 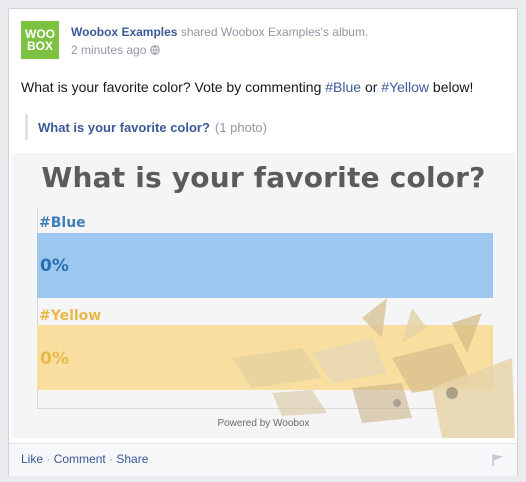 What do you see at coordinates (124, 32) in the screenshot?
I see `author-link: Woobox Examples` at bounding box center [124, 32].